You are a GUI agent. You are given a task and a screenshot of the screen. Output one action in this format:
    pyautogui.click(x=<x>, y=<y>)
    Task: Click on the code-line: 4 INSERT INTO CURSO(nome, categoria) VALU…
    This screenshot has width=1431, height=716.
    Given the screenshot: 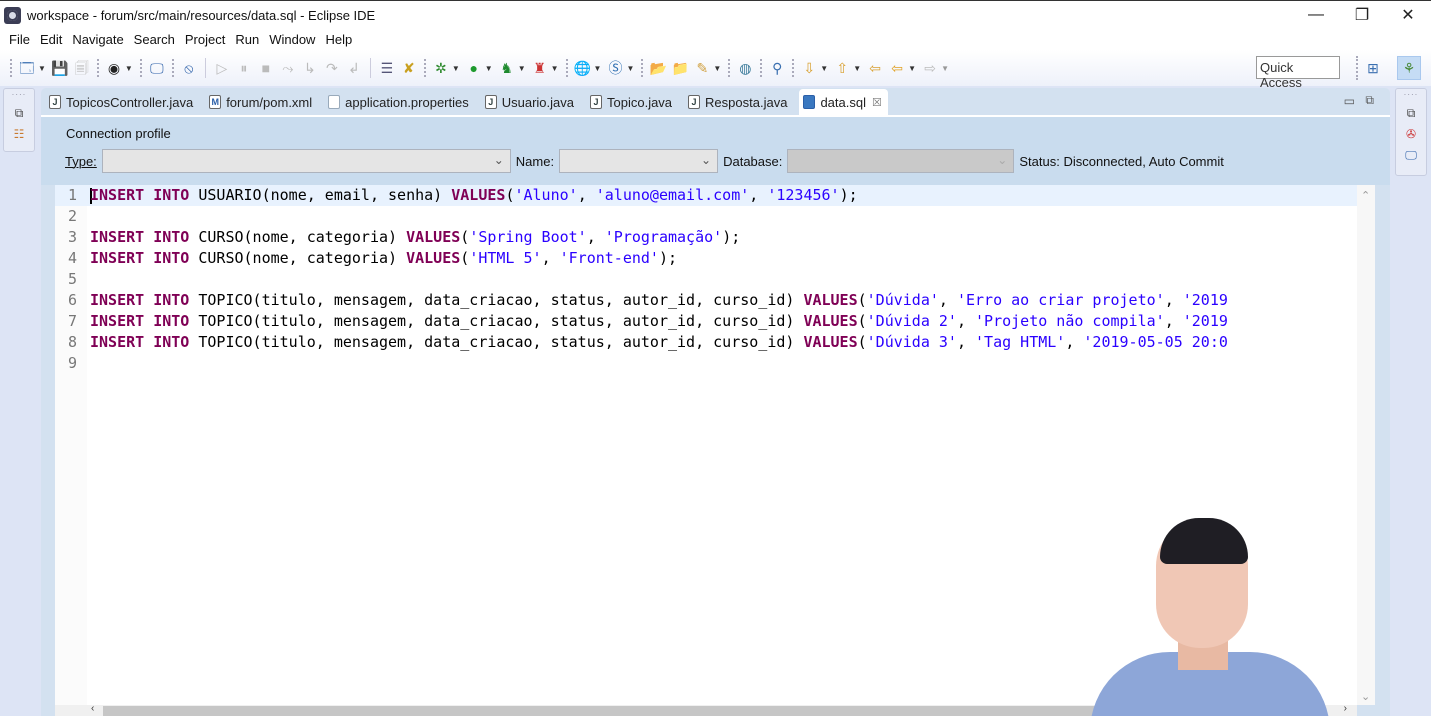 What is the action you would take?
    pyautogui.click(x=706, y=258)
    